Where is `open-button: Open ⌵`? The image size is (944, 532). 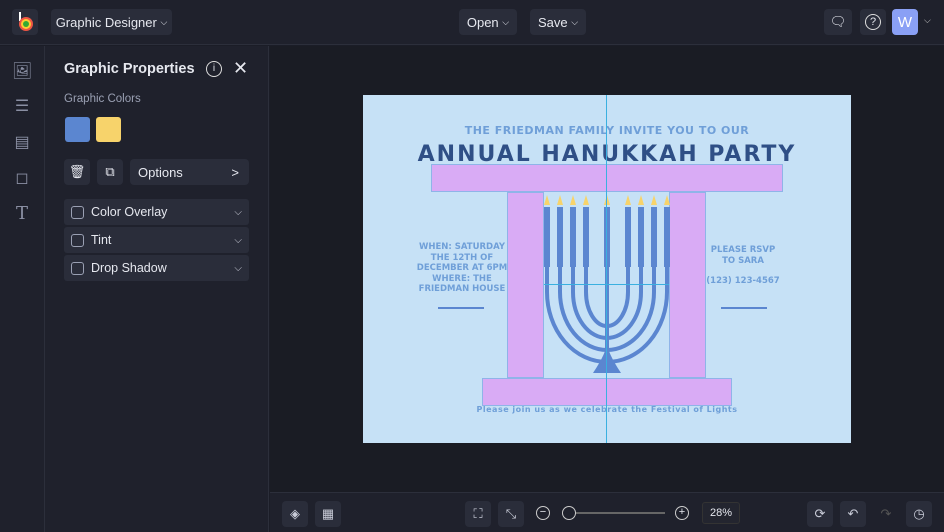 open-button: Open ⌵ is located at coordinates (488, 22).